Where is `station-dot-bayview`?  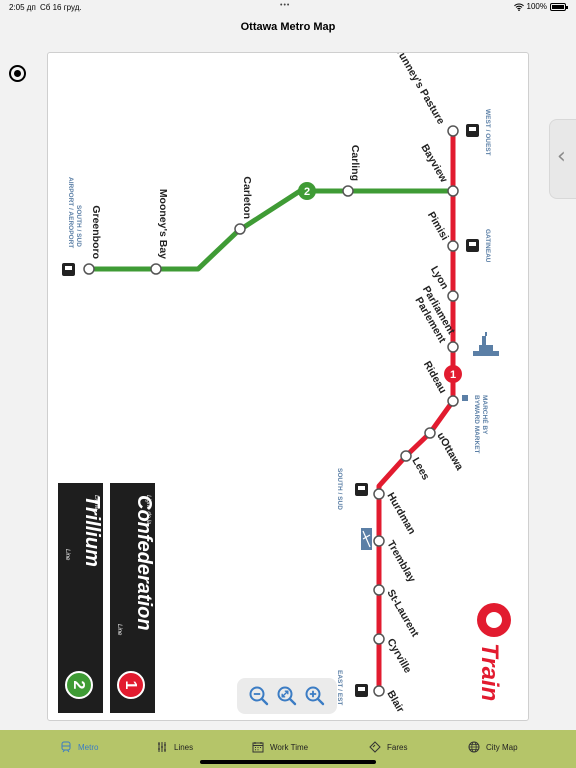
station-dot-bayview is located at coordinates (453, 191).